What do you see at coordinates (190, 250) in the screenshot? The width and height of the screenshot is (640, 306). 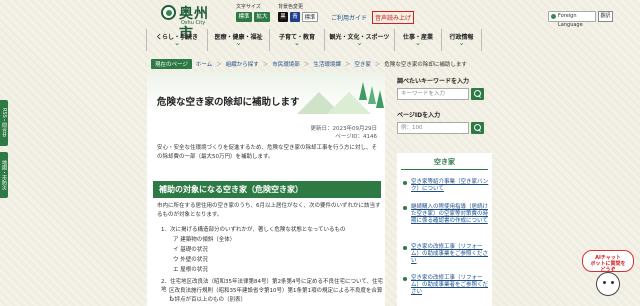 I see `sub-list-item: イ 基礎の状況` at bounding box center [190, 250].